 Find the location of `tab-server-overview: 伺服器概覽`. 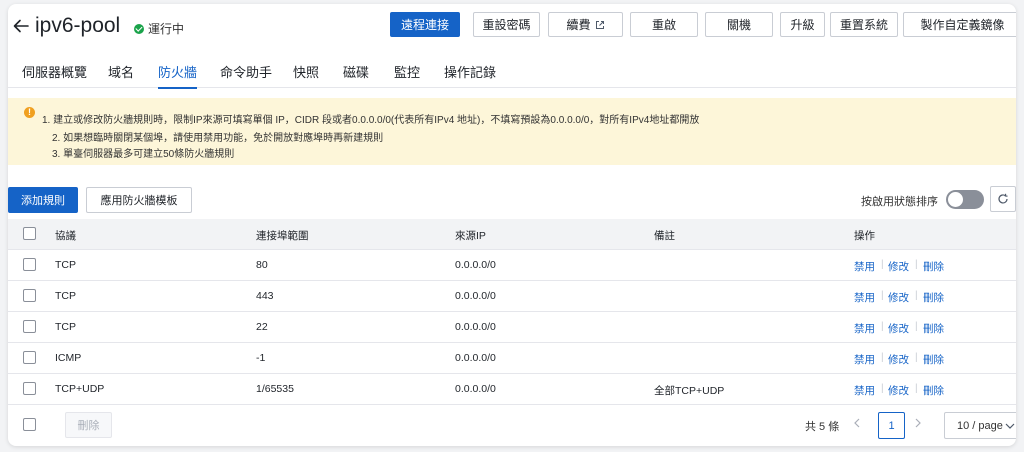

tab-server-overview: 伺服器概覽 is located at coordinates (54, 75).